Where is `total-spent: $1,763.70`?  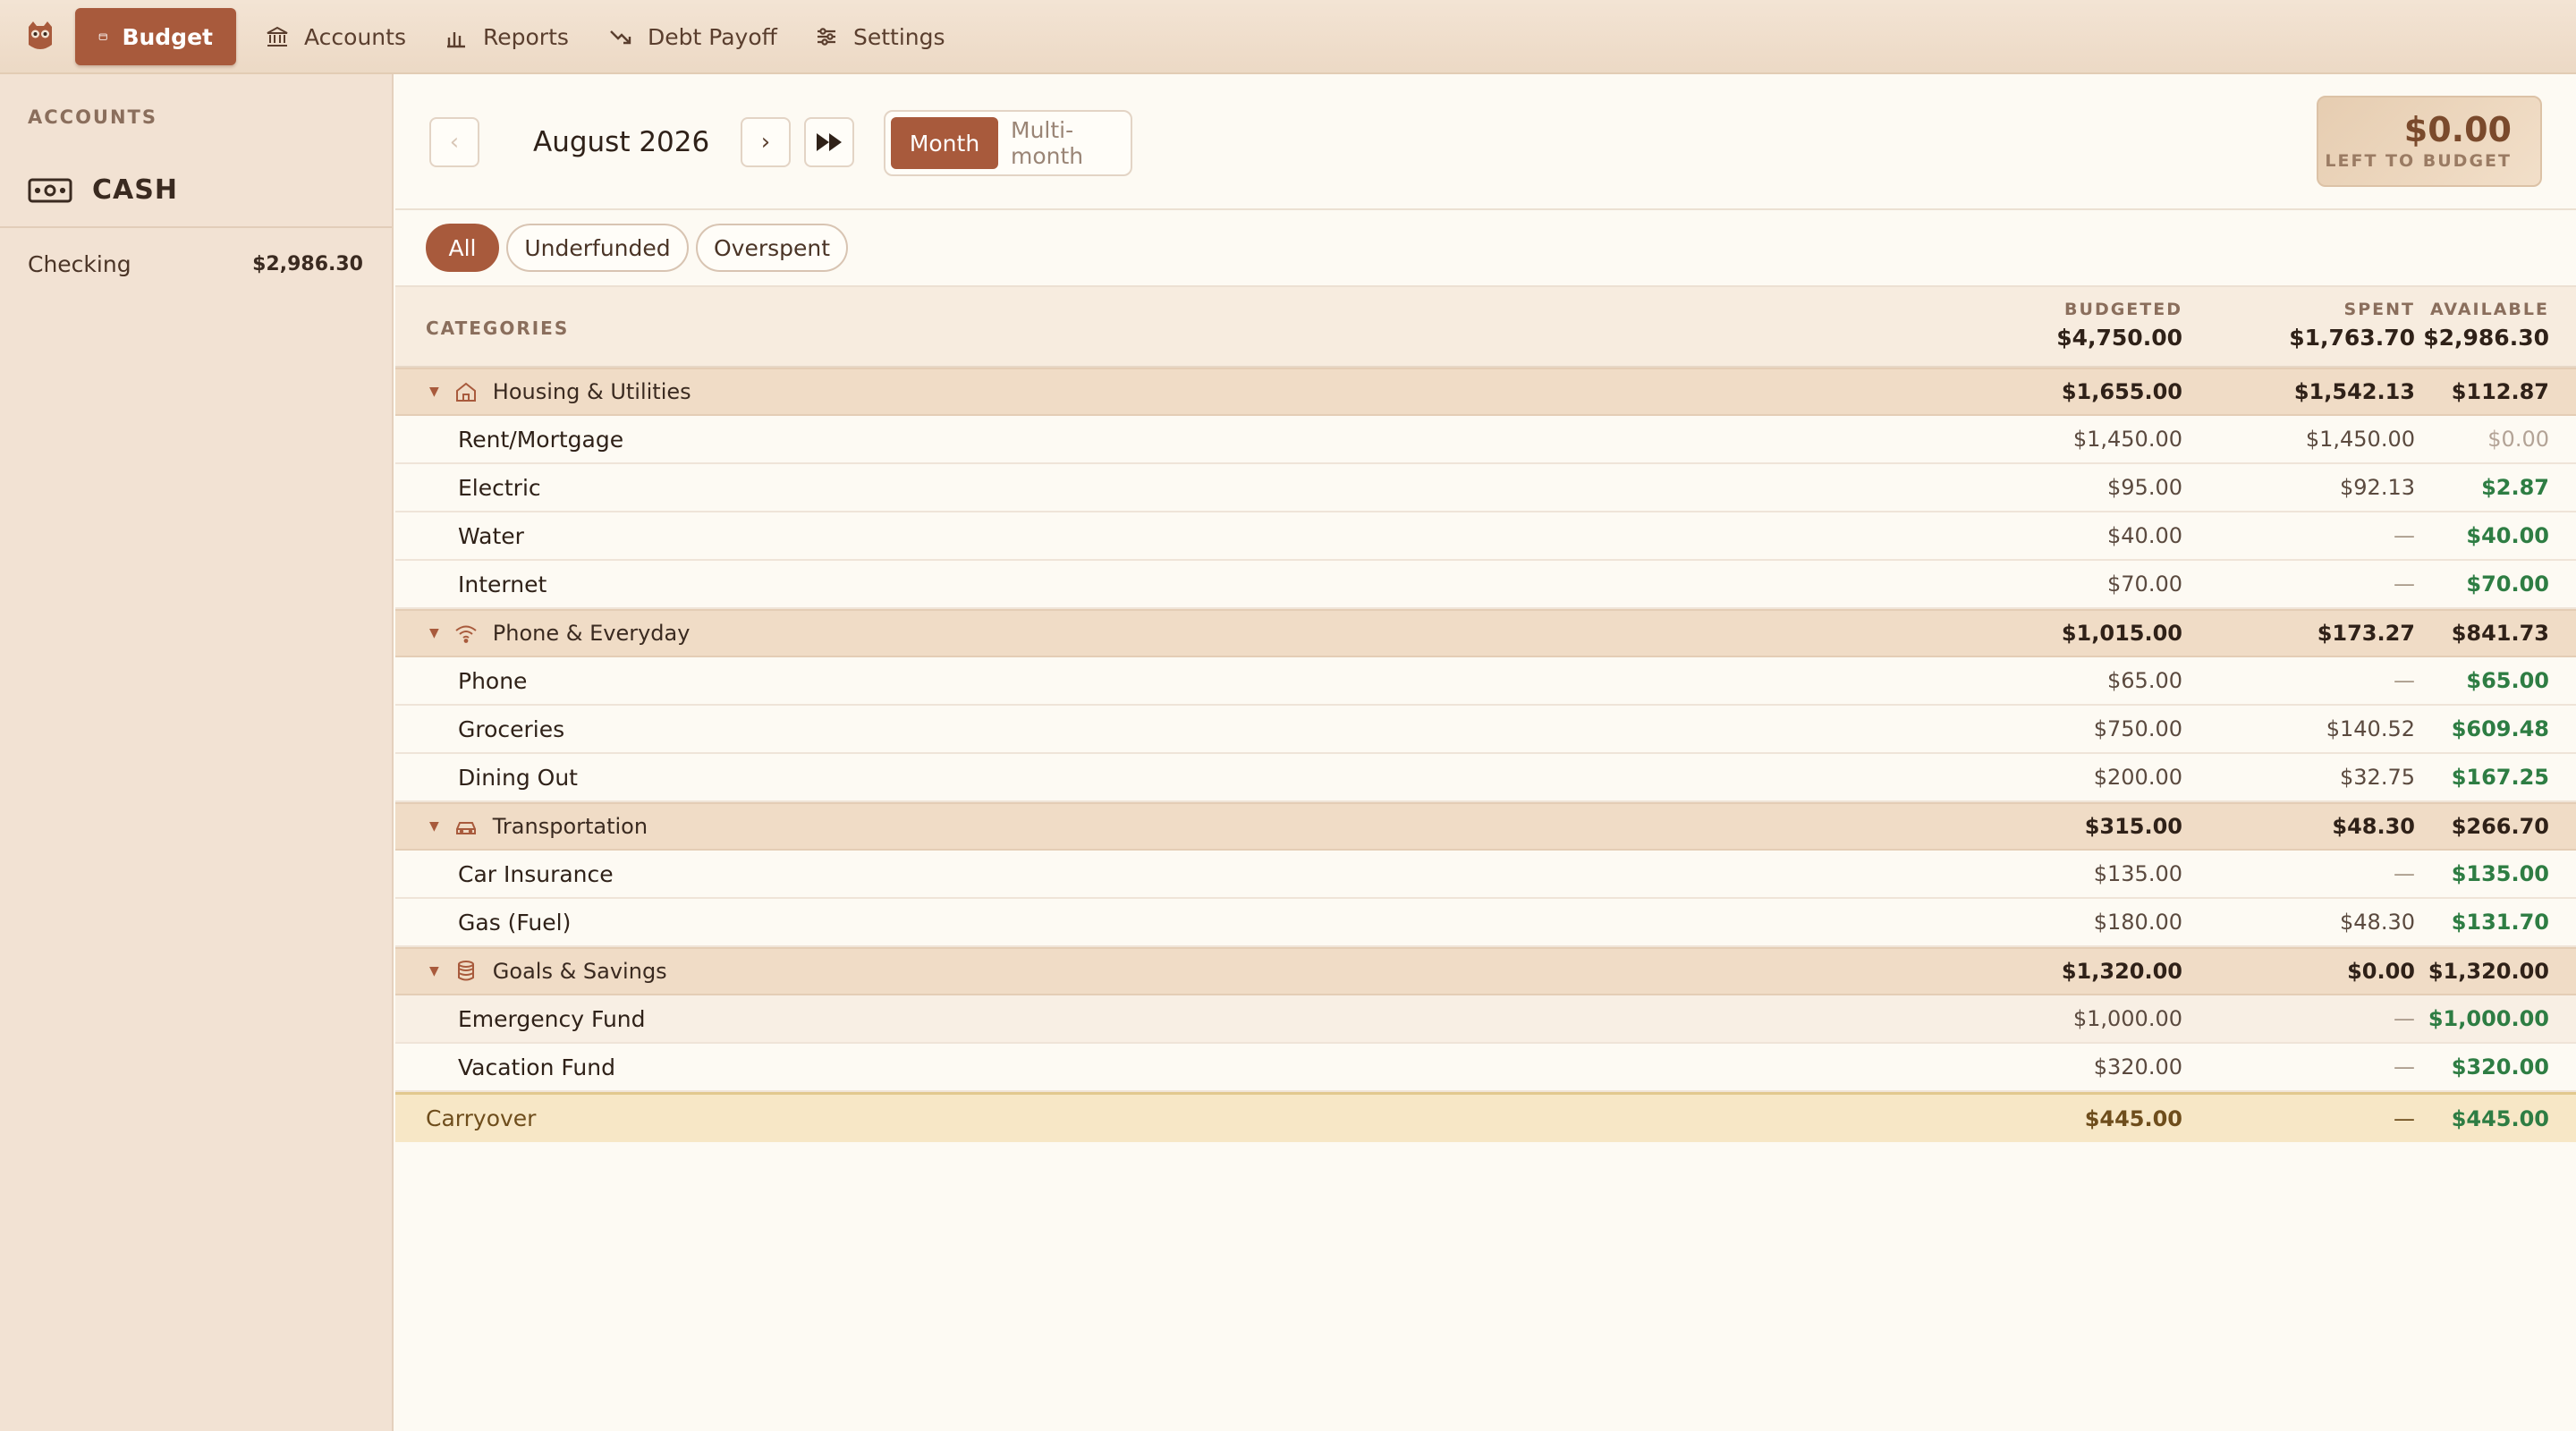 total-spent: $1,763.70 is located at coordinates (2352, 338).